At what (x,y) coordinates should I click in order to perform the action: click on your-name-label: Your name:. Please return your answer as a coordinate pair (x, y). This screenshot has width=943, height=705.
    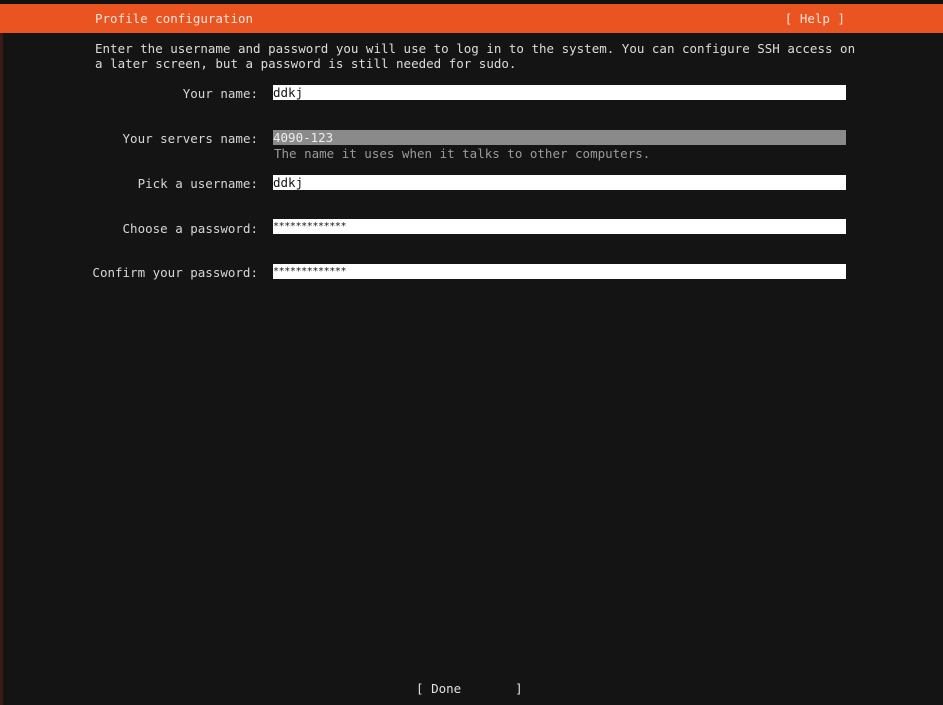
    Looking at the image, I should click on (220, 93).